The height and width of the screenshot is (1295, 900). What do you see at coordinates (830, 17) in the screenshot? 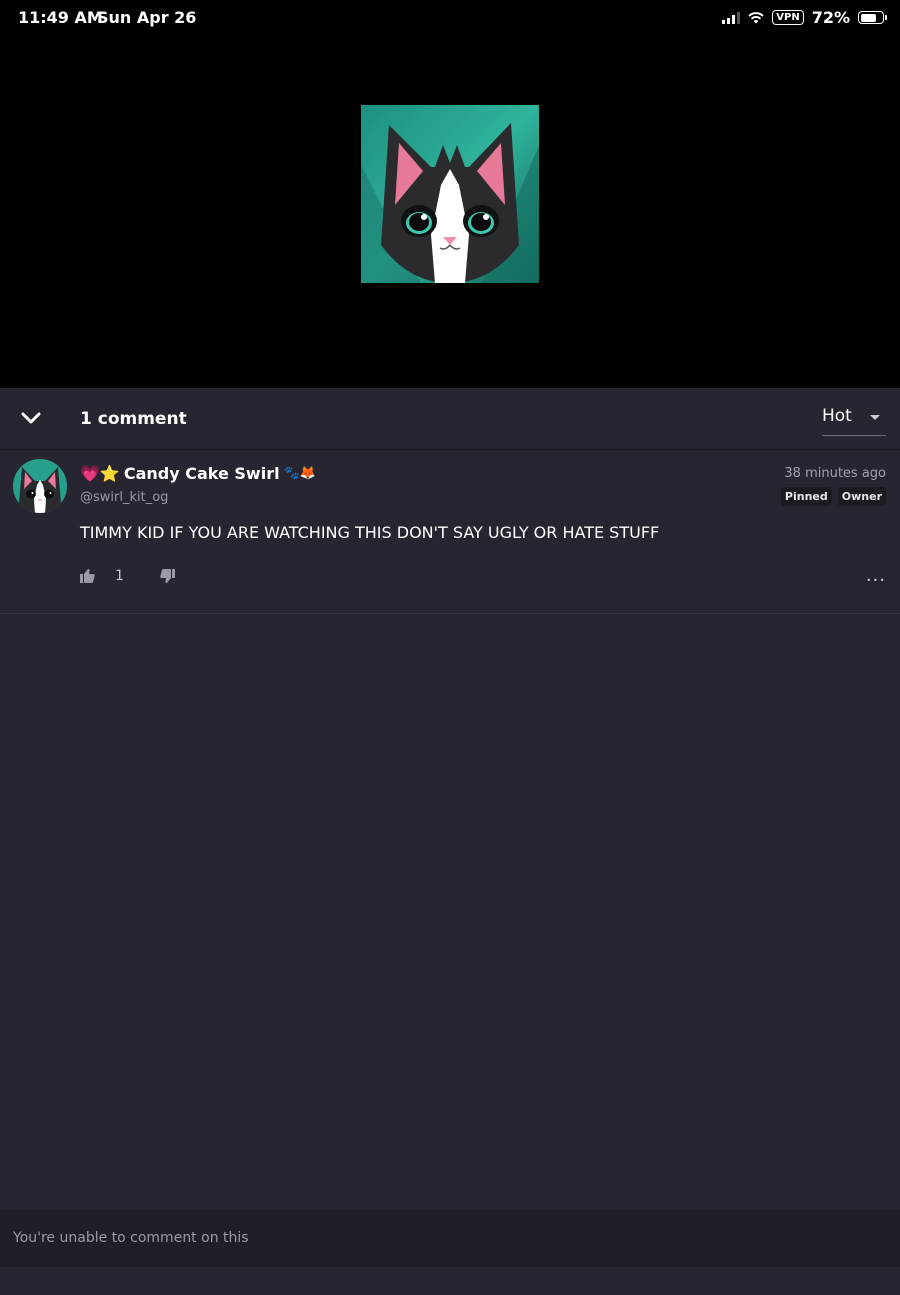
I see `battery-percent: 72%` at bounding box center [830, 17].